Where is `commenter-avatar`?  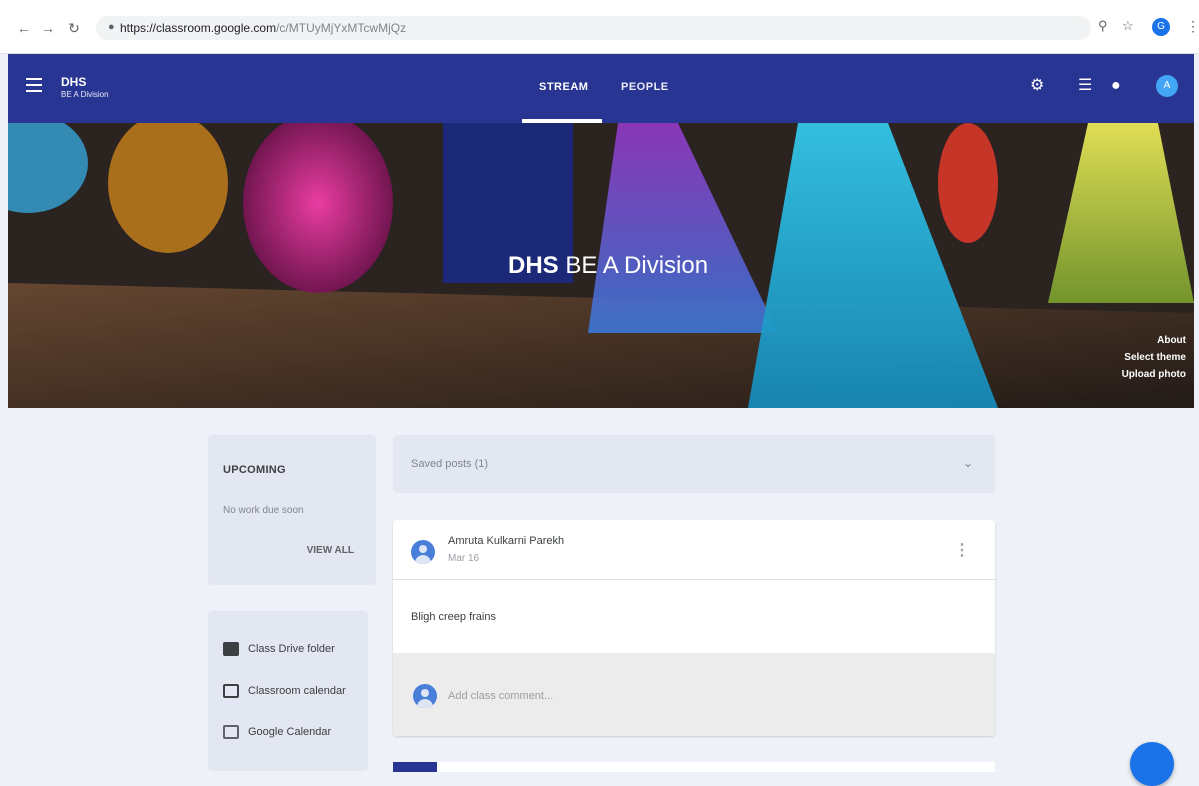
commenter-avatar is located at coordinates (425, 696).